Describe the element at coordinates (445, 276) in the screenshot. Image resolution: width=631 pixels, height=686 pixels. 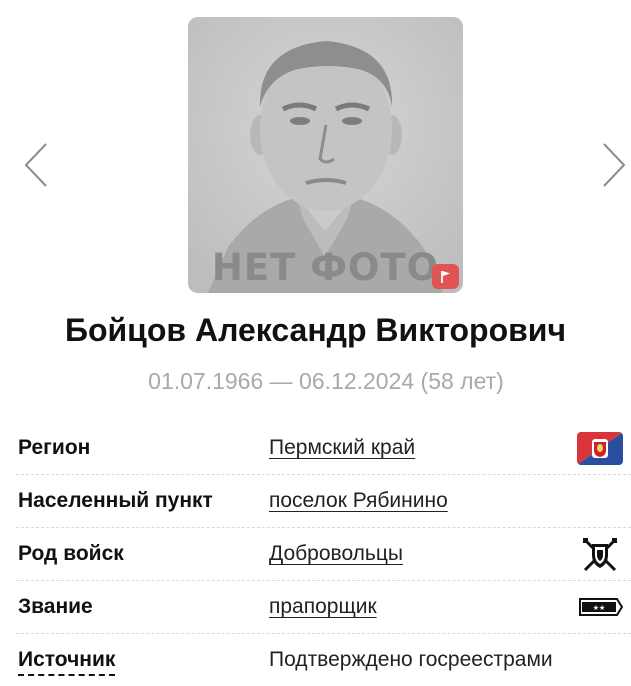
I see `flag-icon` at that location.